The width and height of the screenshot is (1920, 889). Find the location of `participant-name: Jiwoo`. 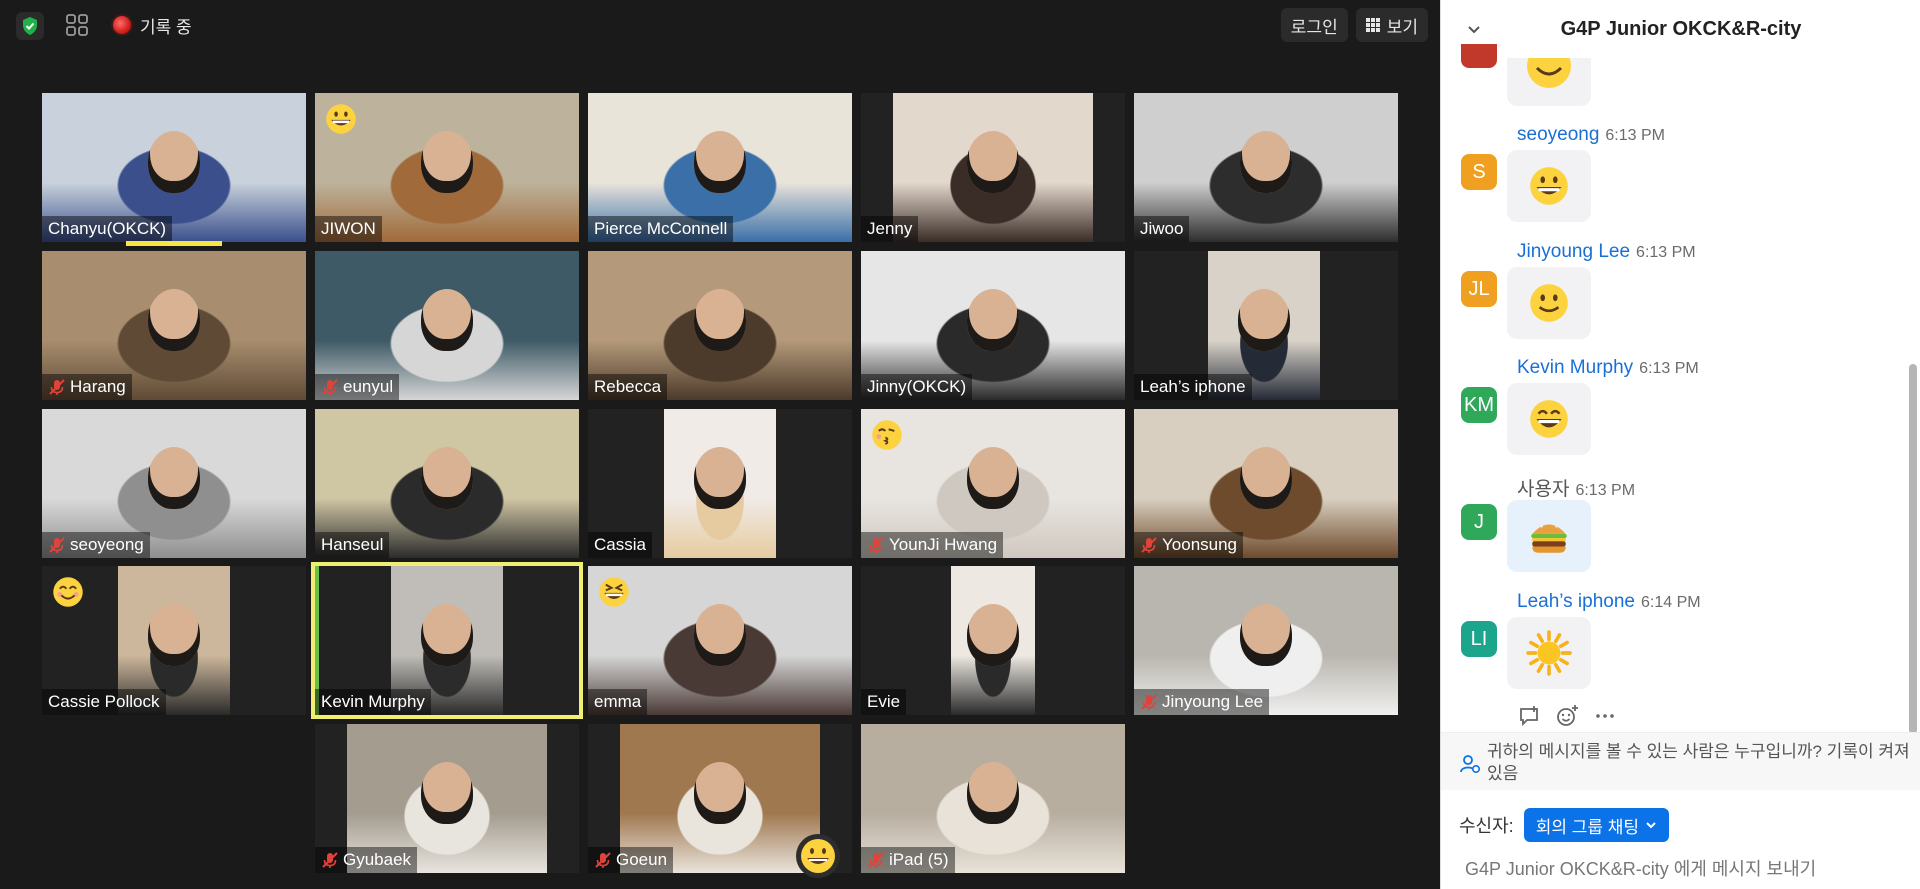

participant-name: Jiwoo is located at coordinates (1162, 228).